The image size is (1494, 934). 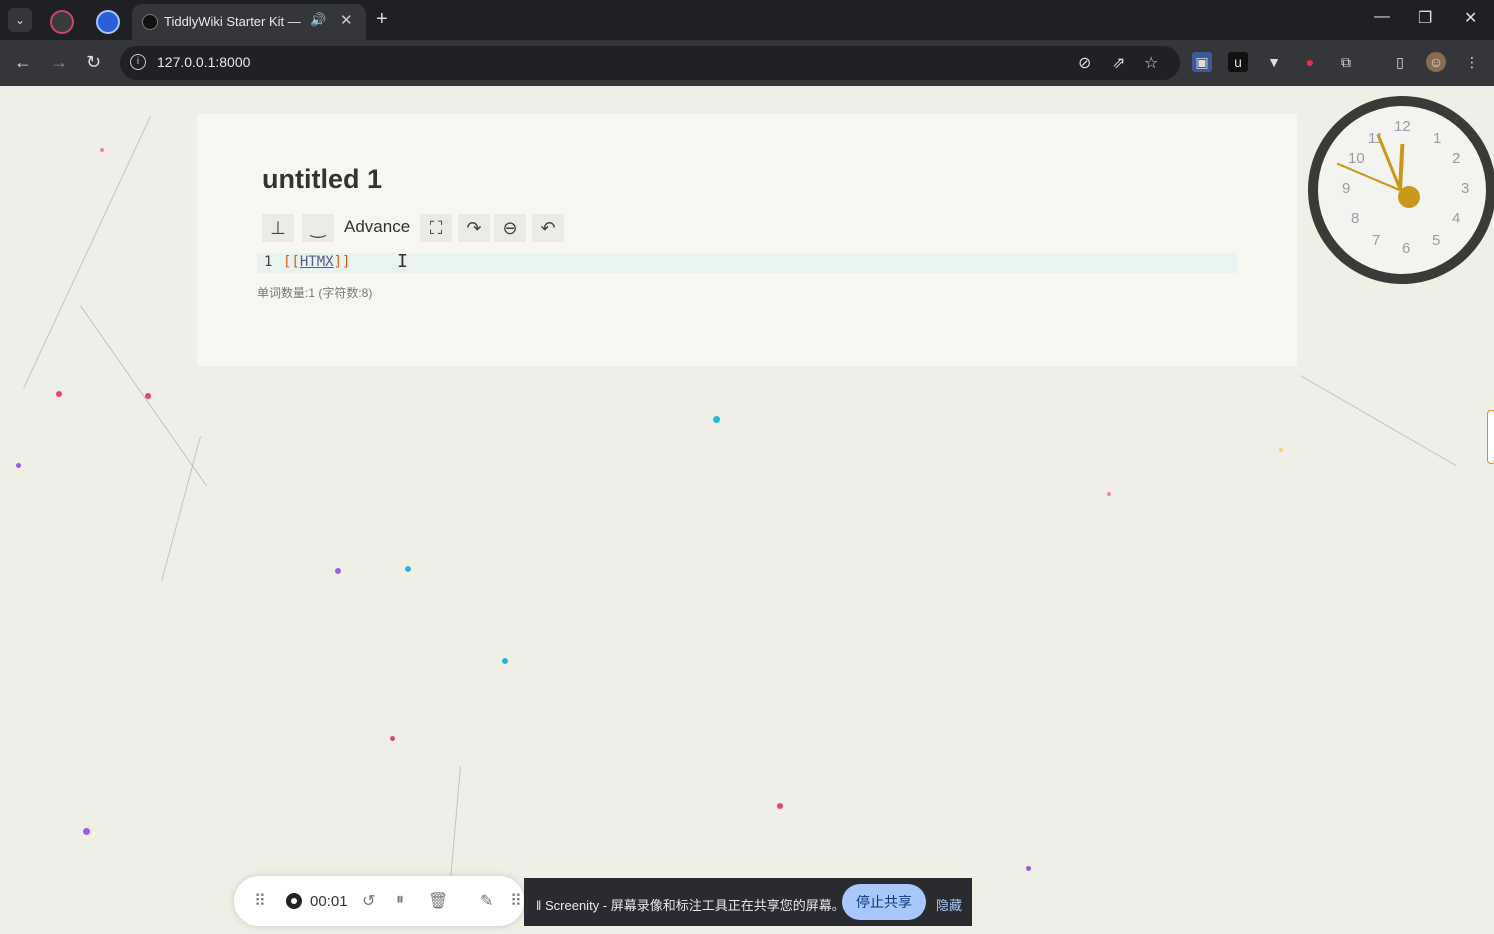 I want to click on link-text: HTMX, so click(x=317, y=262).